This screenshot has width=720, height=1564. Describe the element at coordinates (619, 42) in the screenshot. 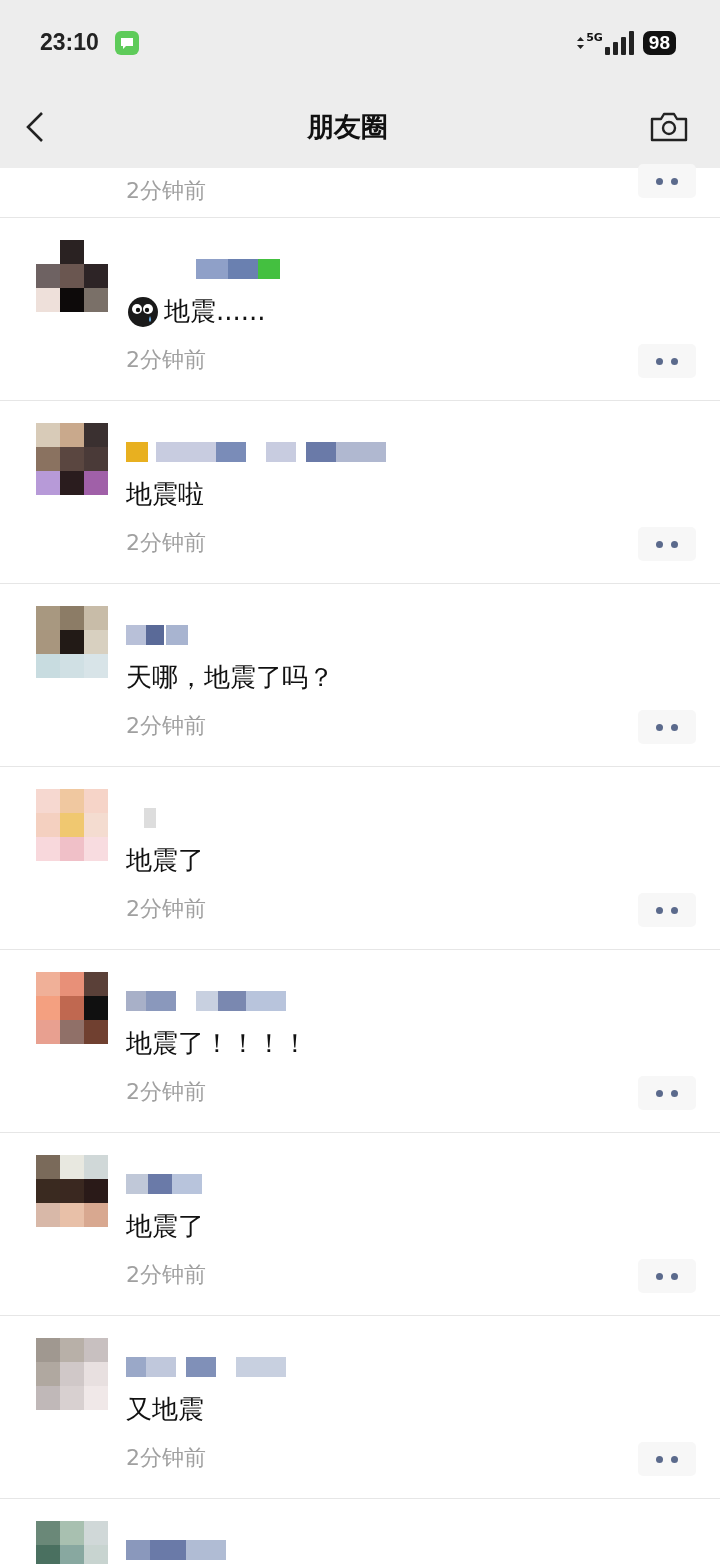

I see `signal-icon` at that location.